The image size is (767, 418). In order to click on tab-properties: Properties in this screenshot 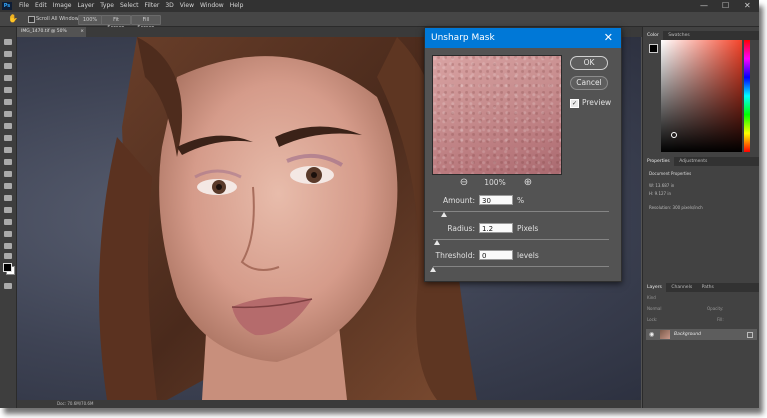, I will do `click(658, 161)`.